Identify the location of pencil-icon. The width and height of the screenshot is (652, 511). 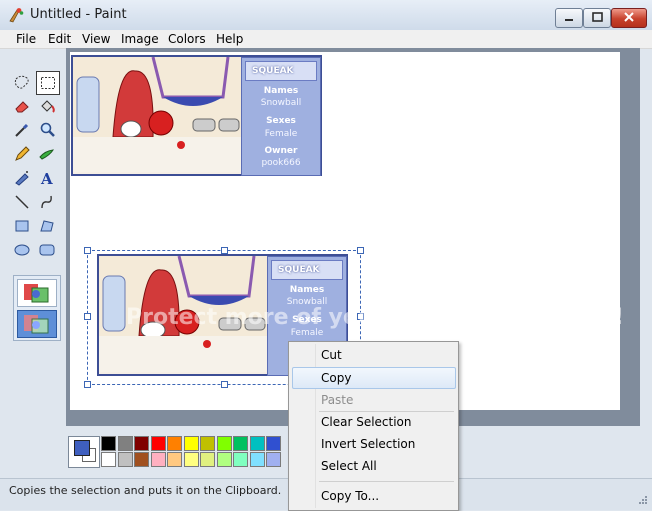
(22, 154).